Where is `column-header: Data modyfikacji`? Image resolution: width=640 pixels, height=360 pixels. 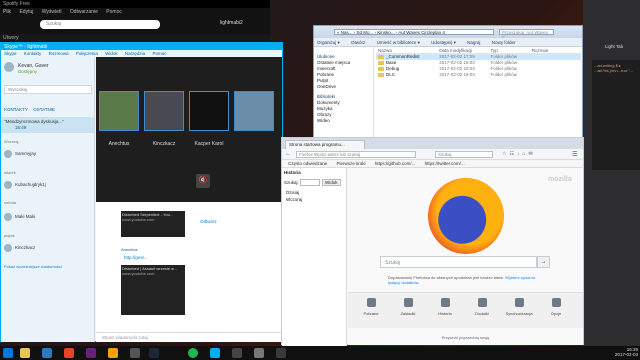 column-header: Data modyfikacji is located at coordinates (464, 50).